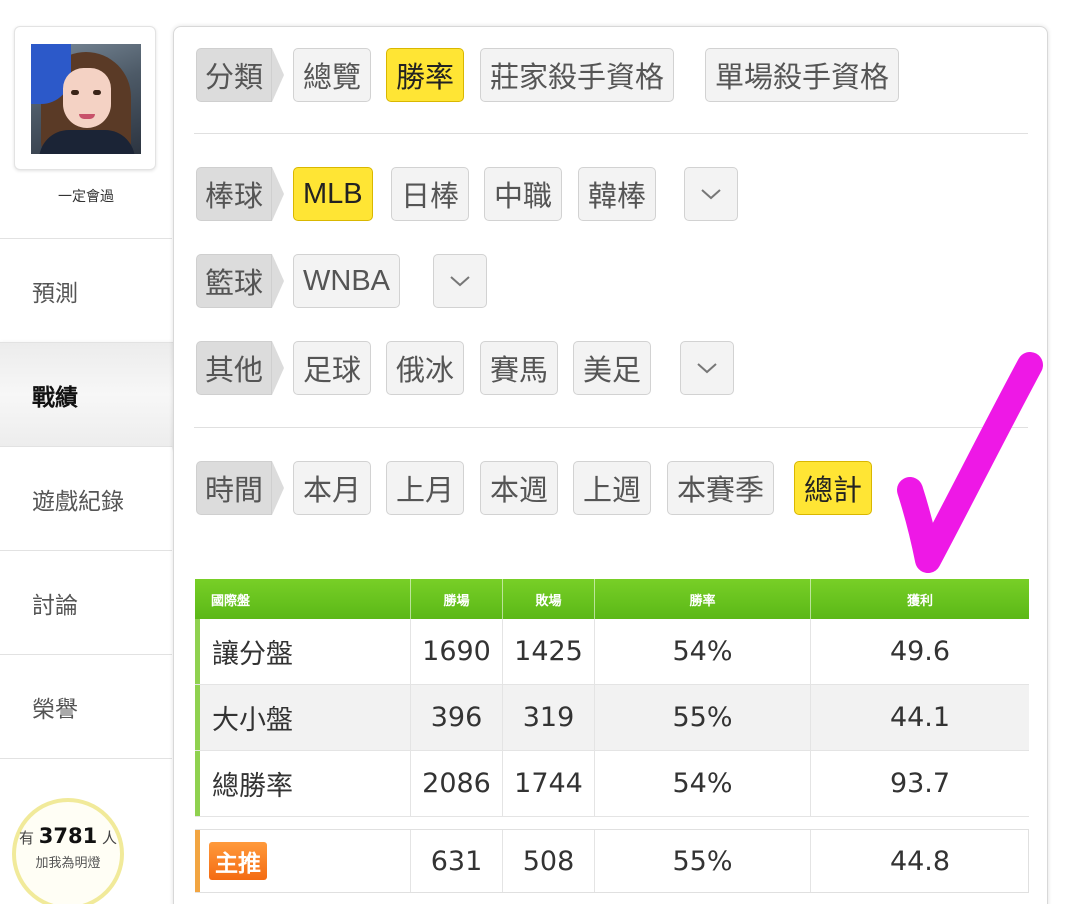  Describe the element at coordinates (549, 651) in the screenshot. I see `cell-losses: 1425` at that location.